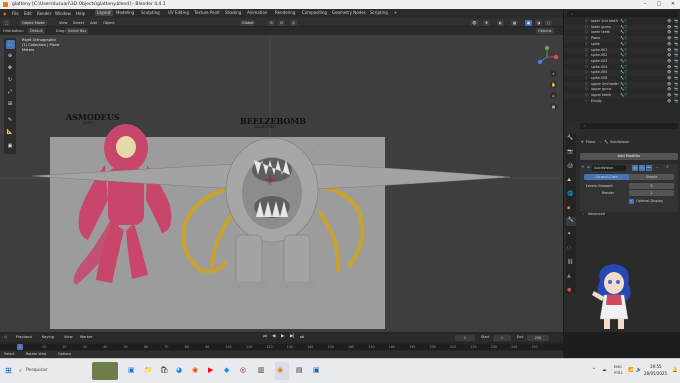  I want to click on cursor-icon: ⊕, so click(10, 56).